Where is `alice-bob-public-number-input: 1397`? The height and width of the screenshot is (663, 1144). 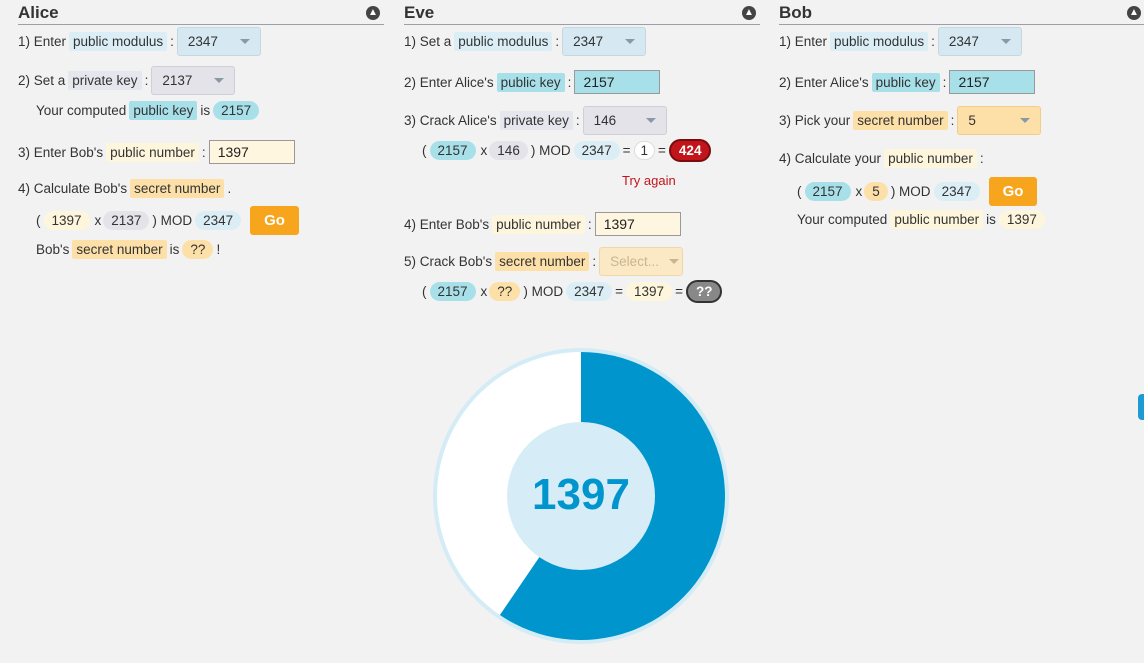 alice-bob-public-number-input: 1397 is located at coordinates (251, 152).